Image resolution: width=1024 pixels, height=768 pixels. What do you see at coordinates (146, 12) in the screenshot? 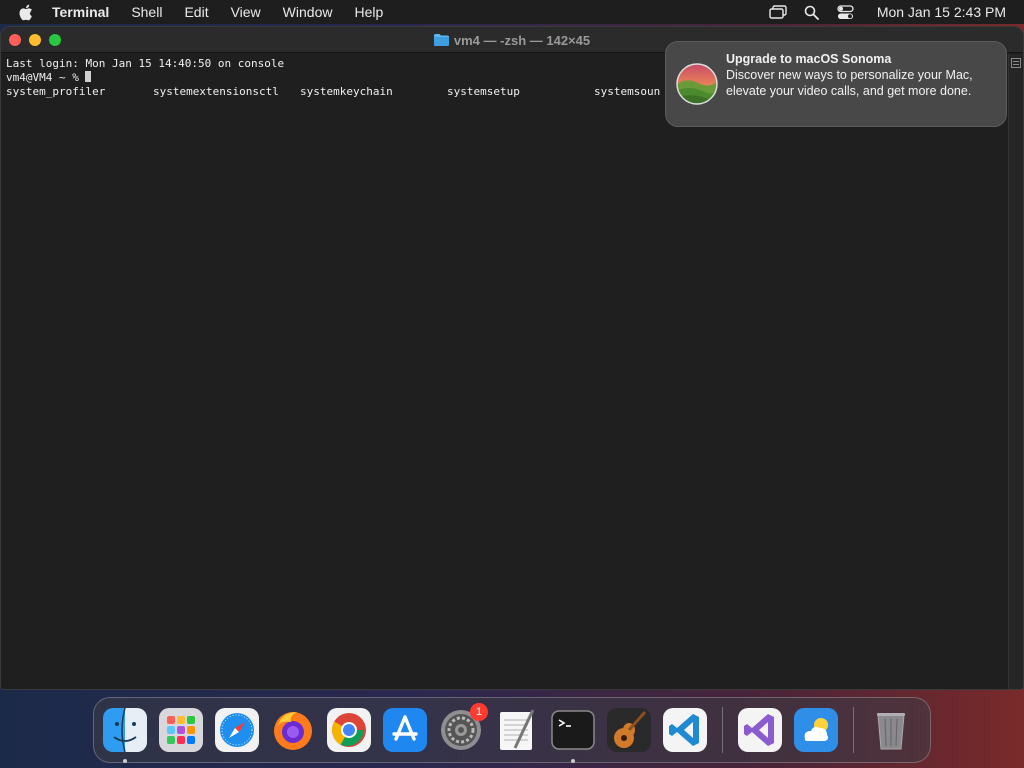
I see `menu-shell: Shell` at bounding box center [146, 12].